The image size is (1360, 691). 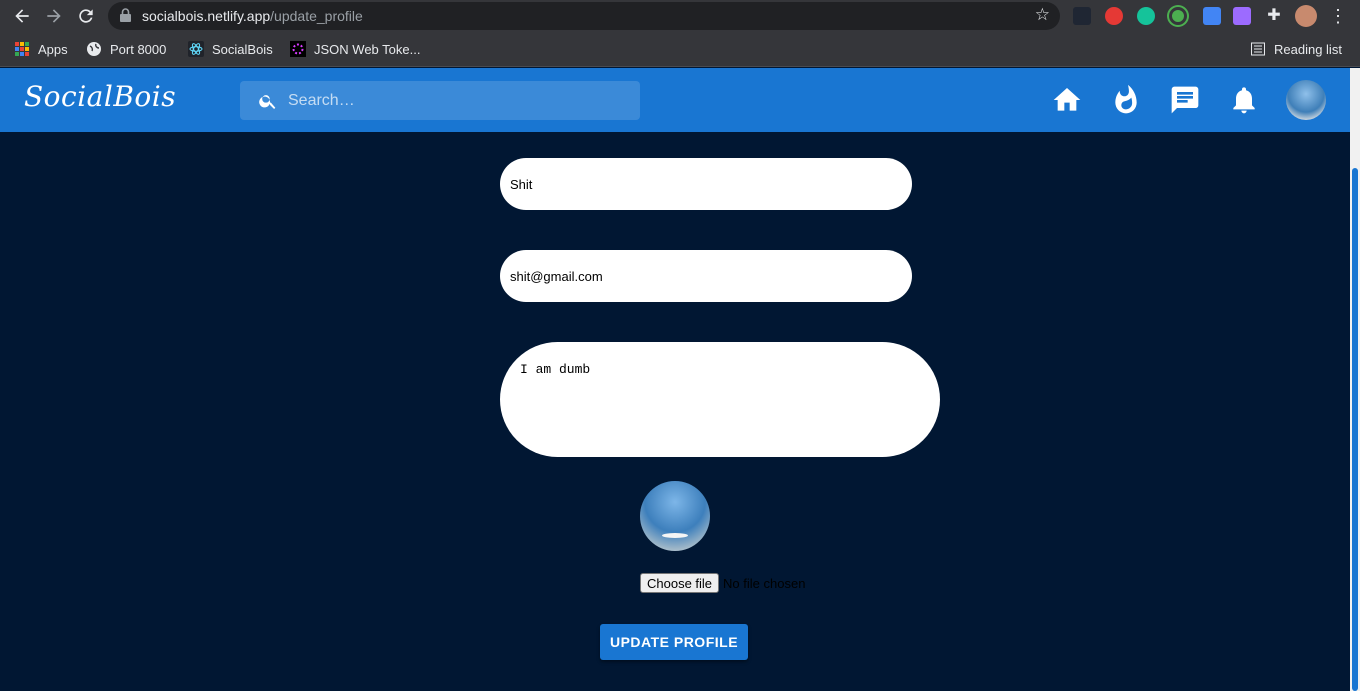 What do you see at coordinates (1082, 16) in the screenshot?
I see `react-devtools-icon` at bounding box center [1082, 16].